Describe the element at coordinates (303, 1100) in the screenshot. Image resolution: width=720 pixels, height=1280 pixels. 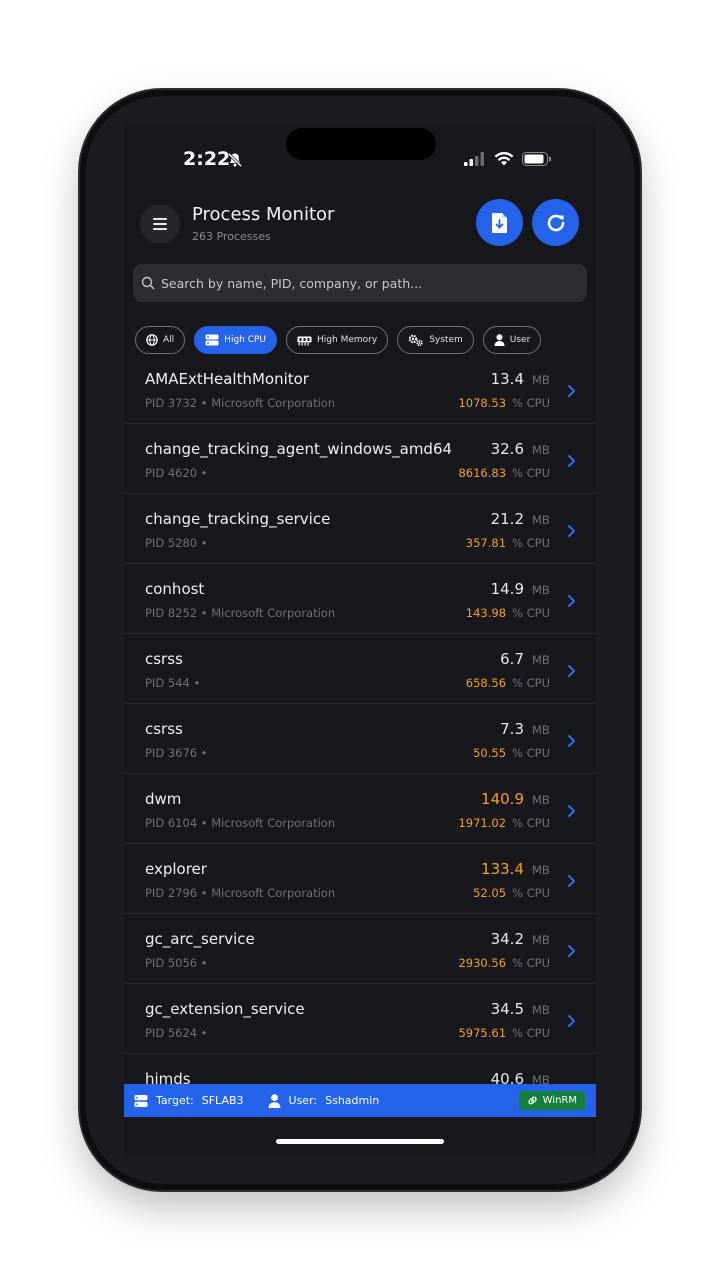
I see `user-label: User:` at that location.